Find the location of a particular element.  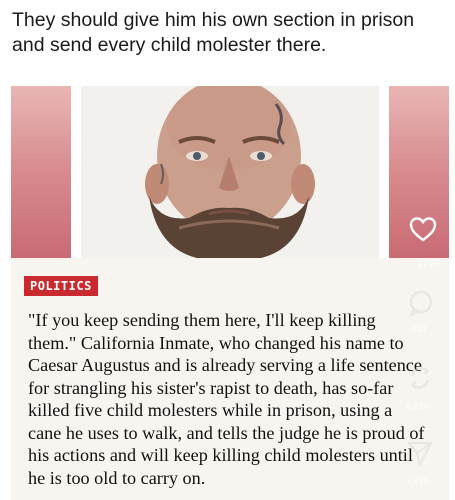

repost-count: 6,226 is located at coordinates (417, 406).